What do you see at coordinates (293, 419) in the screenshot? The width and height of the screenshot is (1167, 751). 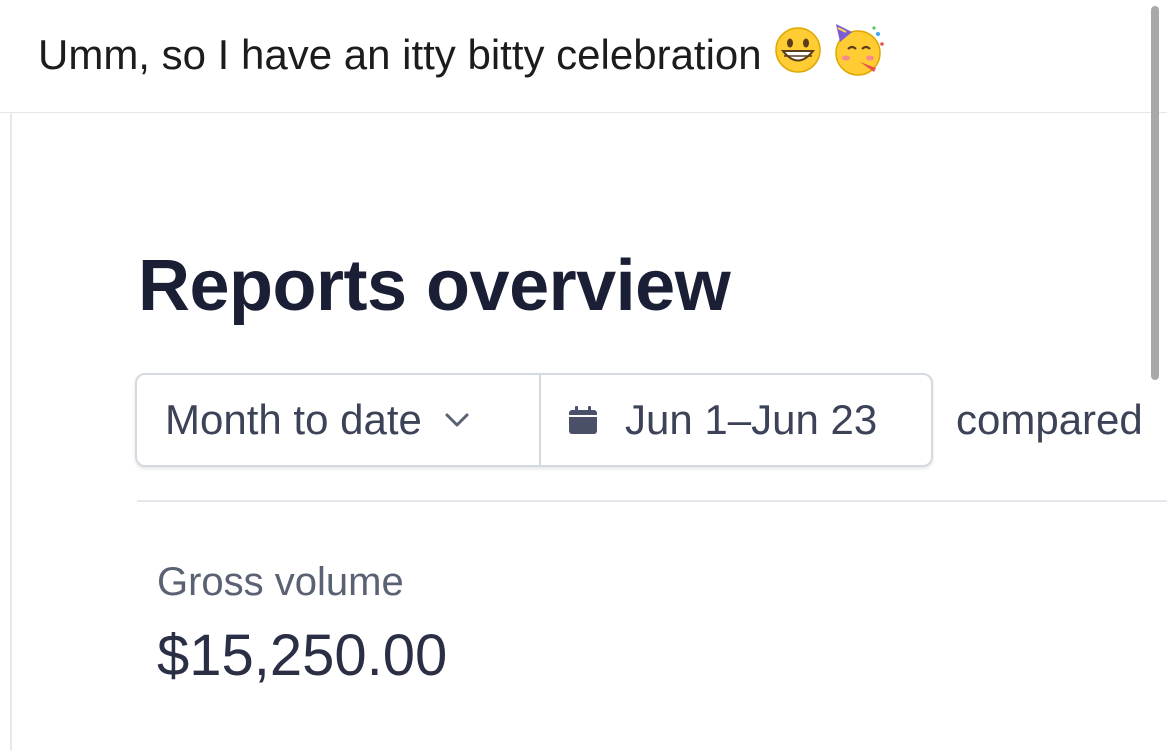 I see `range-select-label: Month to date` at bounding box center [293, 419].